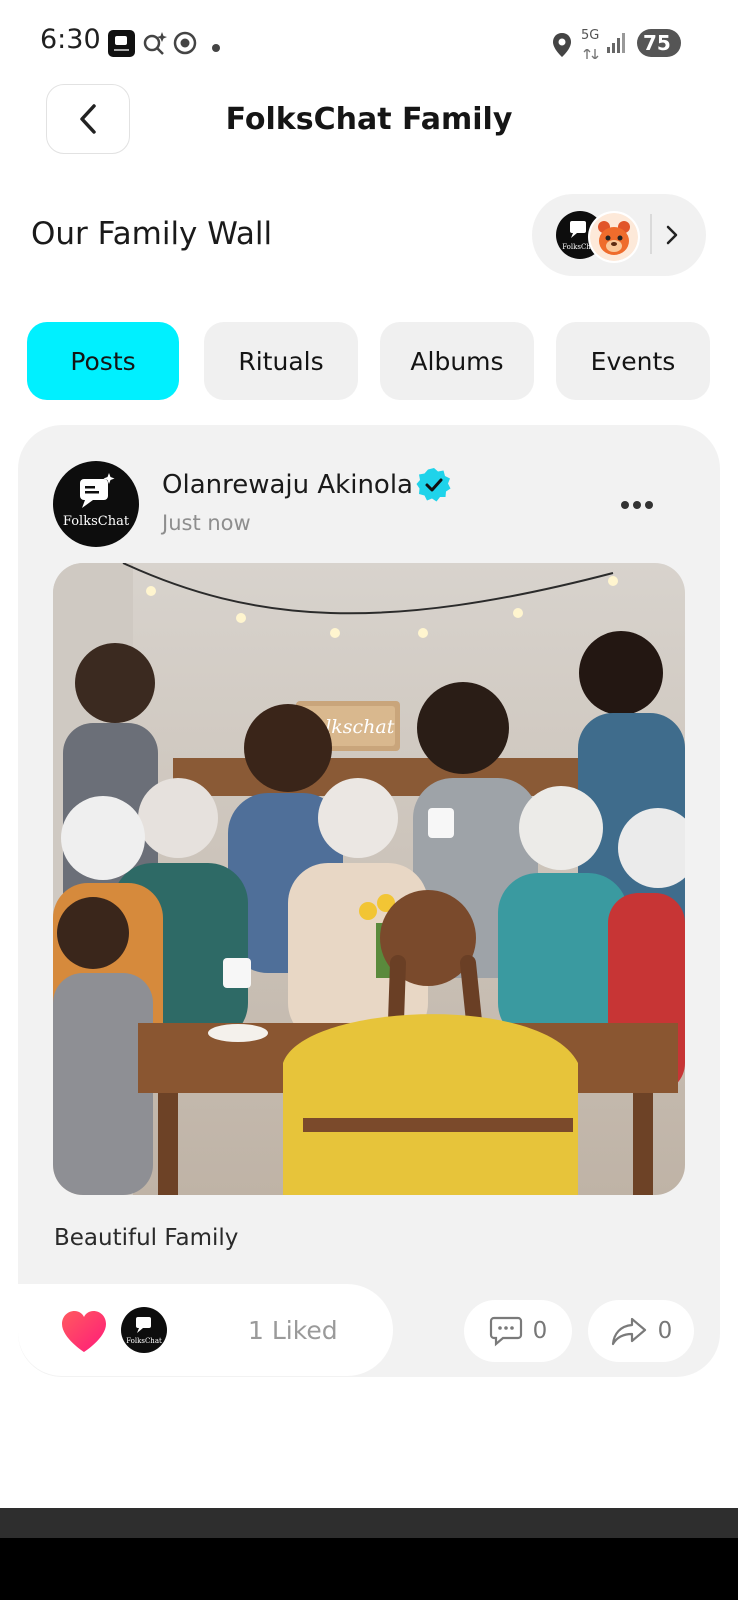 This screenshot has height=1600, width=738. I want to click on status-time: 6:30, so click(70, 39).